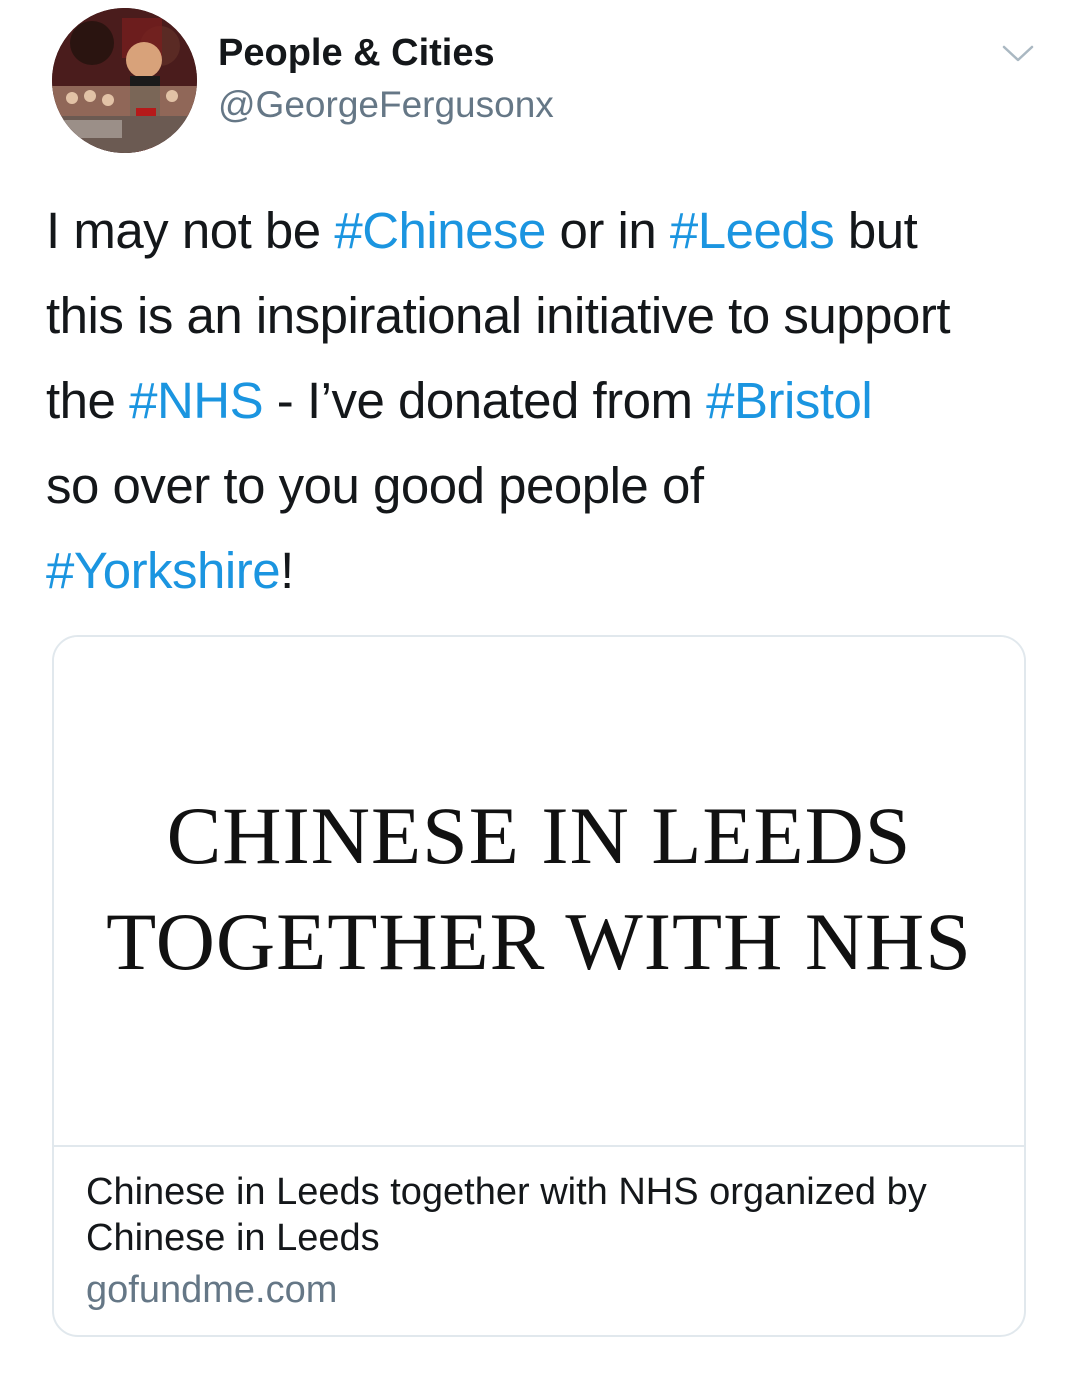  I want to click on tweet-text-line: so over to you good people of, so click(551, 485).